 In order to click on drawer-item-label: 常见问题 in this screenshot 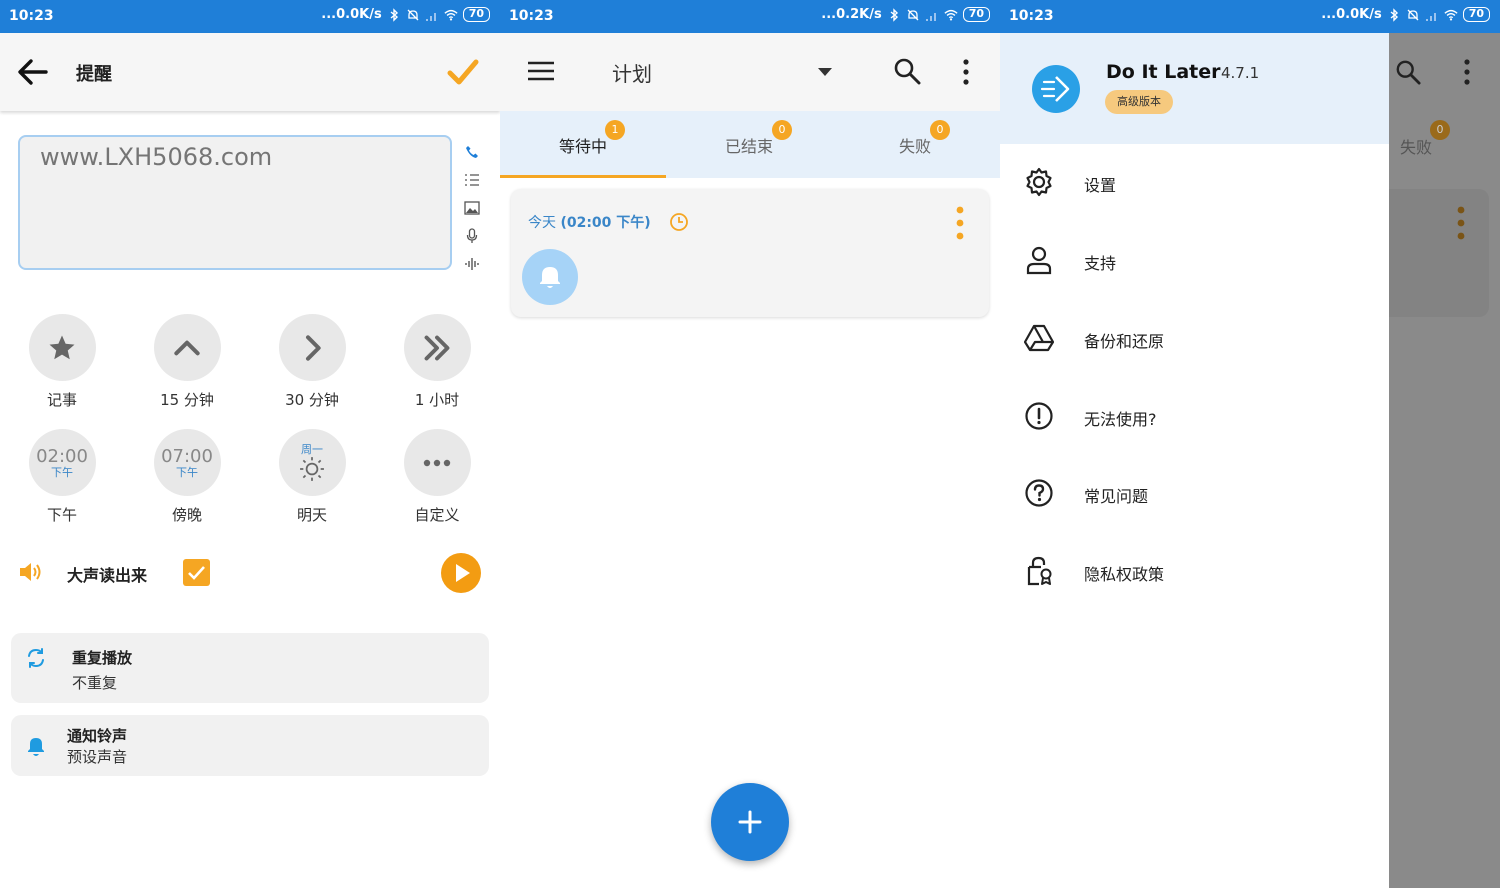, I will do `click(1116, 496)`.